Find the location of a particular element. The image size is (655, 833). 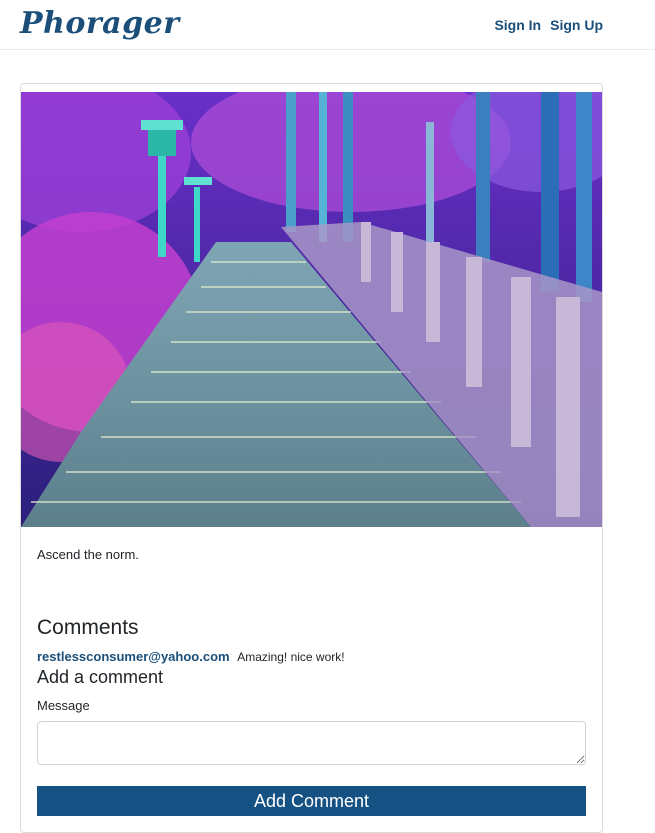

navbar: Phorager Sign In Sign Up is located at coordinates (327, 25).